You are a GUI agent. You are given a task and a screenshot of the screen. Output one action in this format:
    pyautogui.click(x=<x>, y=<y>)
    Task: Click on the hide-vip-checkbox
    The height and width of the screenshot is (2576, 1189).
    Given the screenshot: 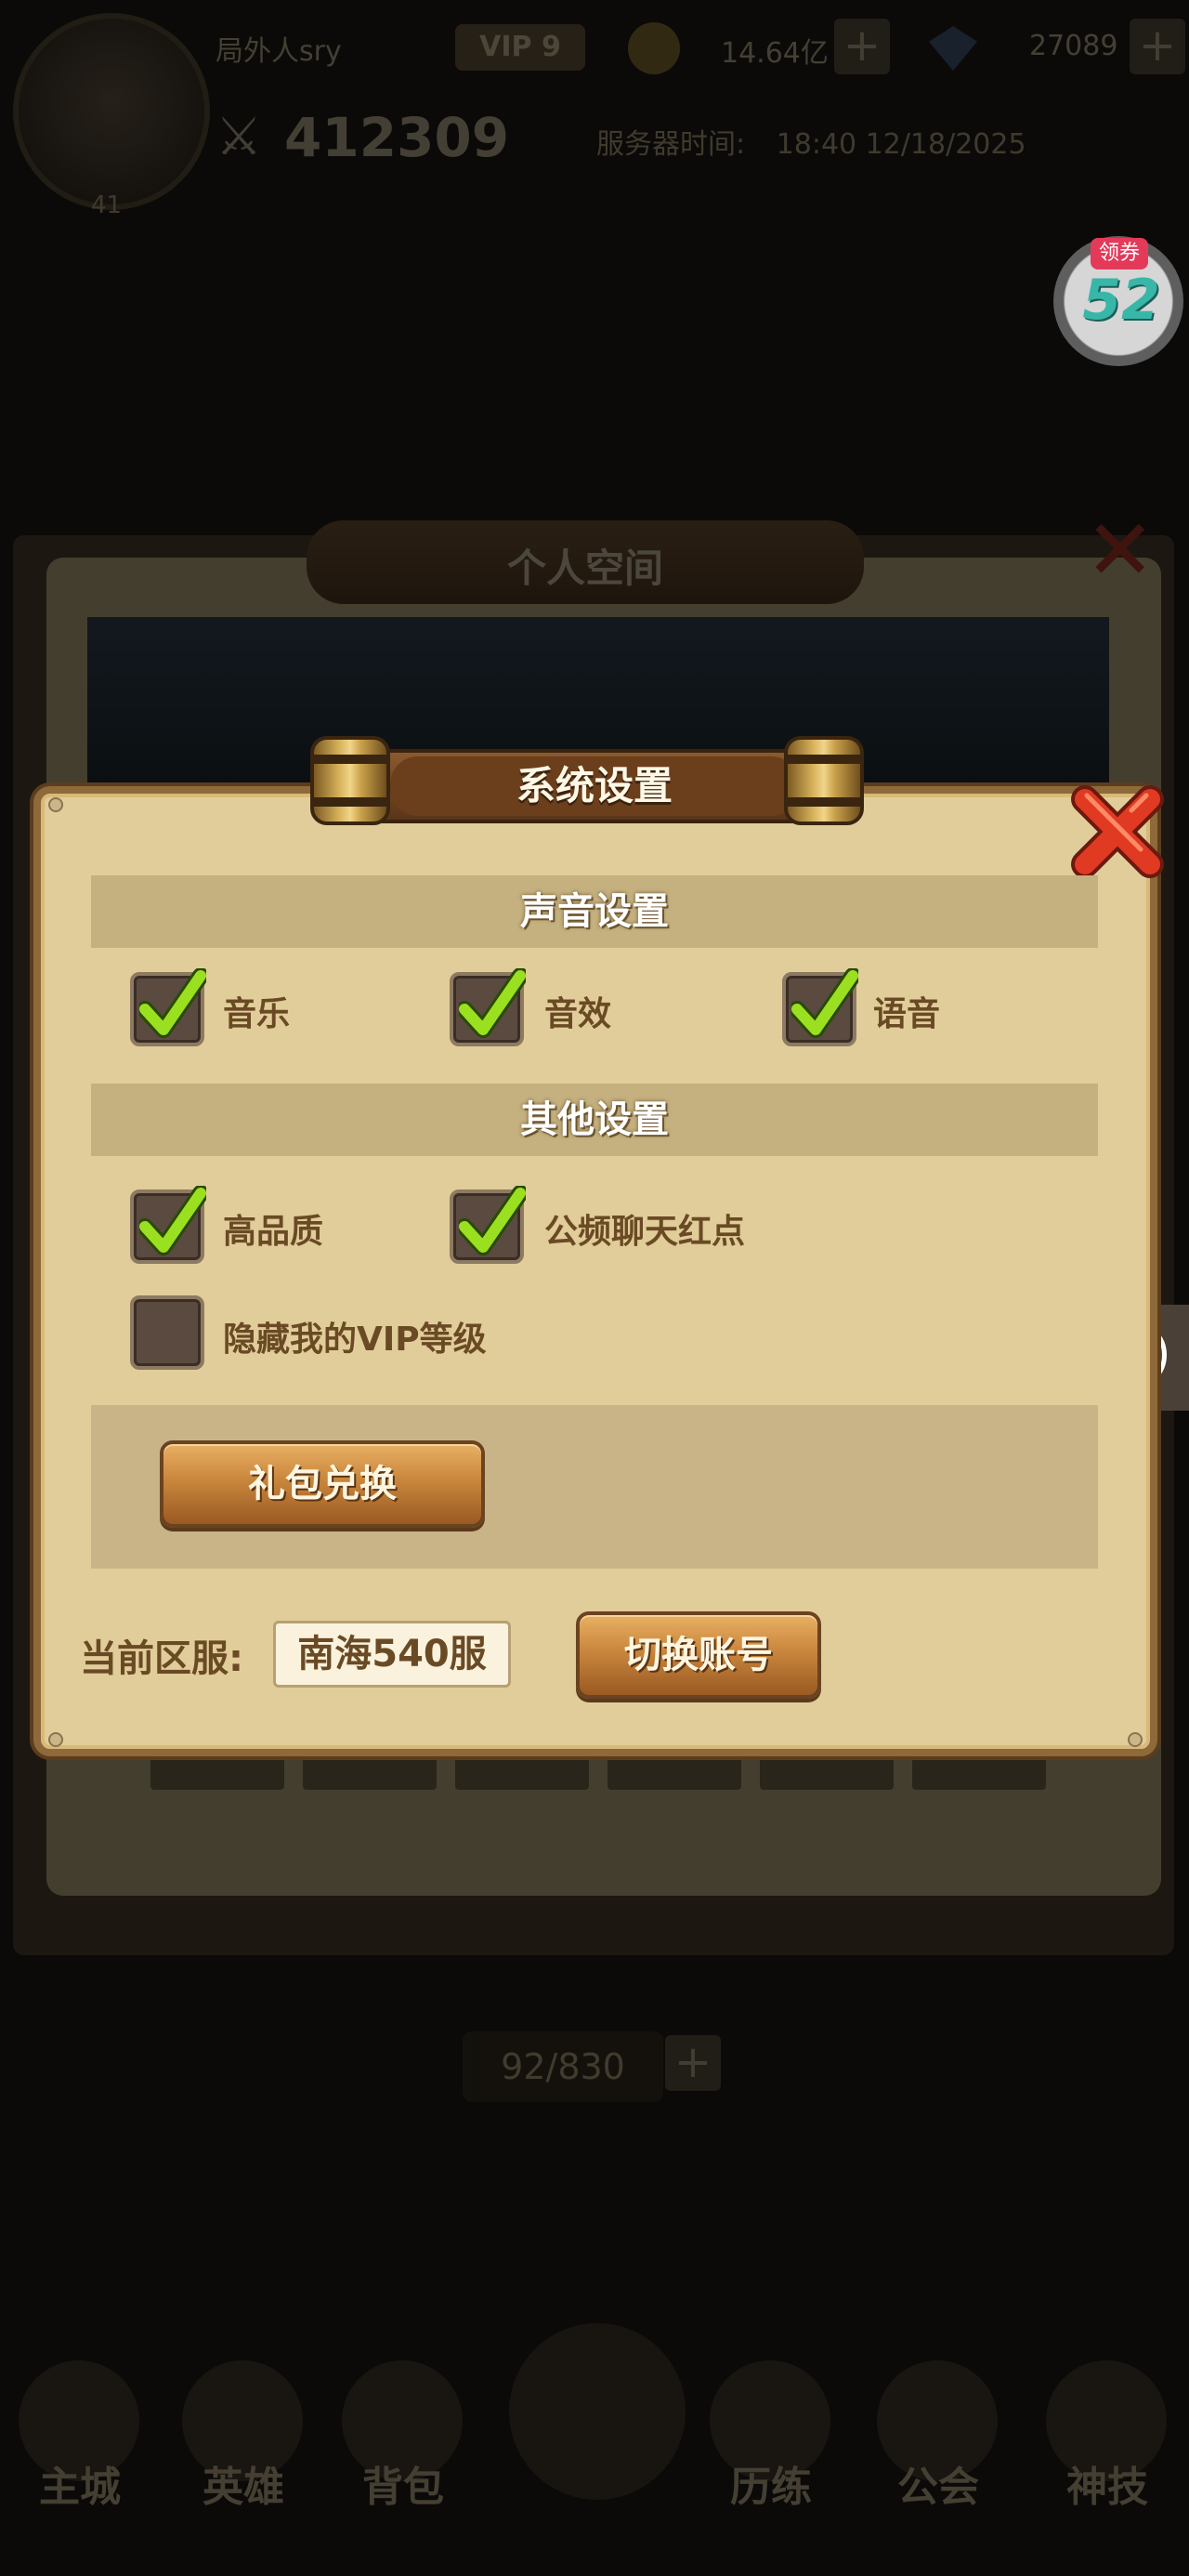 What is the action you would take?
    pyautogui.click(x=167, y=1332)
    